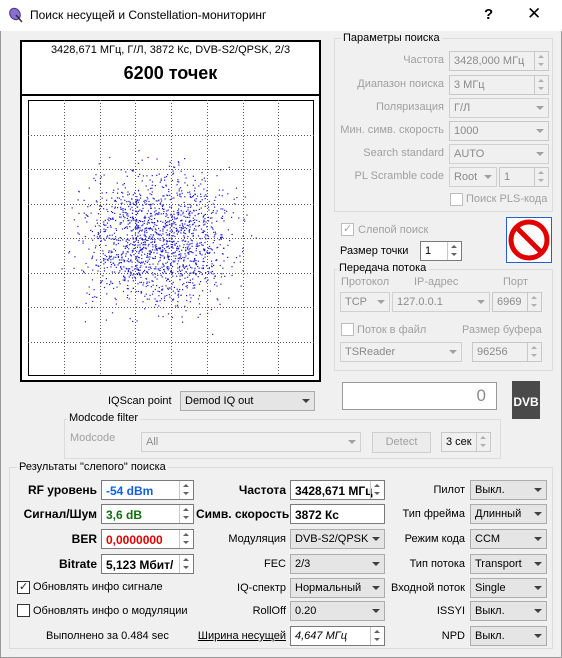 Image resolution: width=562 pixels, height=658 pixels. Describe the element at coordinates (508, 514) in the screenshot. I see `frame-select: Длинный` at that location.